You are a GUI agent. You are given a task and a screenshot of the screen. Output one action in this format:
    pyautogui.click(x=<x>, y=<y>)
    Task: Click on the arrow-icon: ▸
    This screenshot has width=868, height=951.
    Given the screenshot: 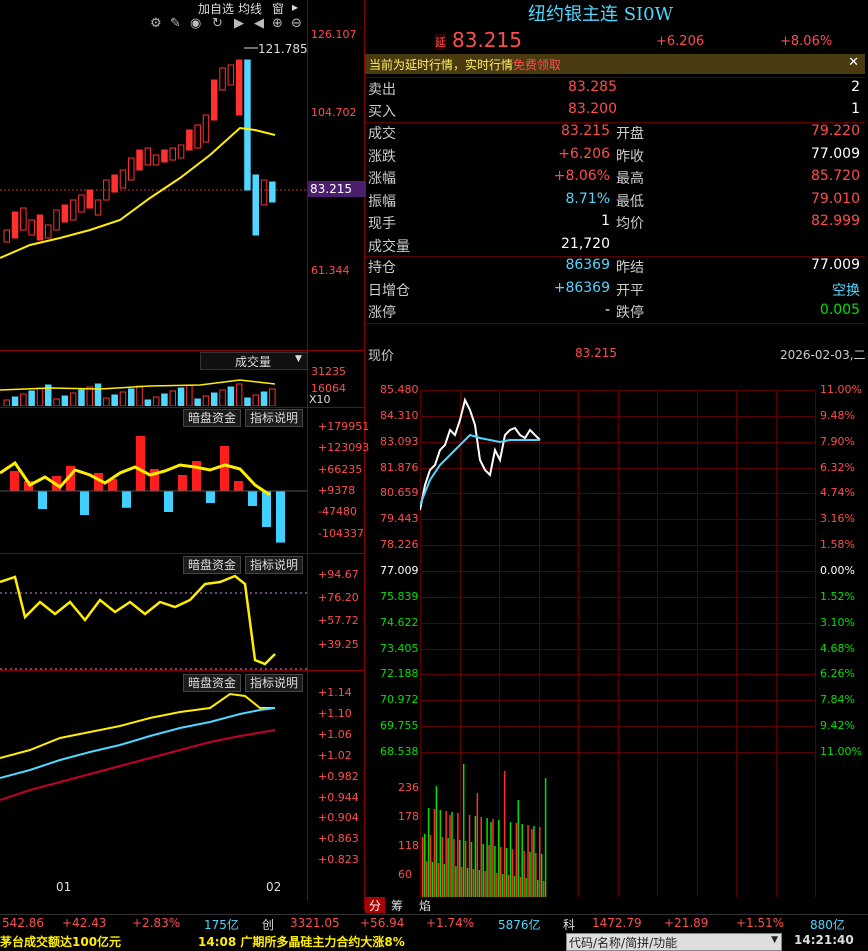 What is the action you would take?
    pyautogui.click(x=295, y=7)
    